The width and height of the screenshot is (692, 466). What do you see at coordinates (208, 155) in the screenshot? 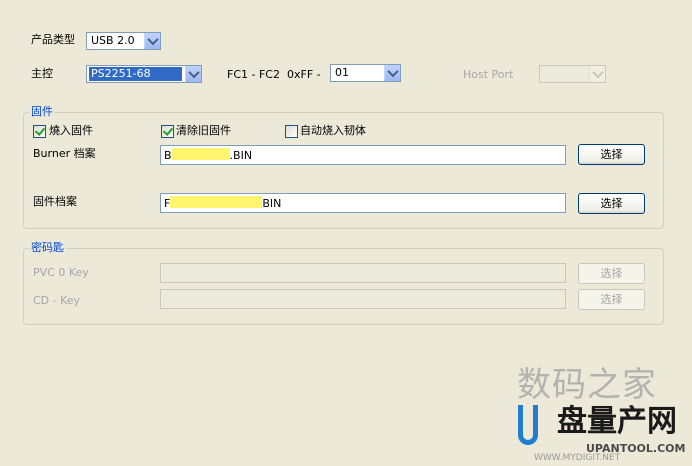
I see `burner-file-value: B .BIN` at bounding box center [208, 155].